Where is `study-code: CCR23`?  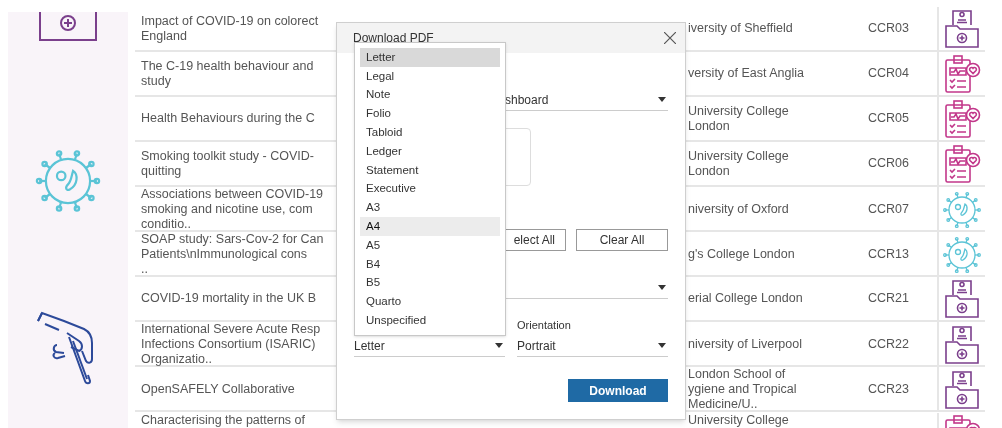 study-code: CCR23 is located at coordinates (888, 390).